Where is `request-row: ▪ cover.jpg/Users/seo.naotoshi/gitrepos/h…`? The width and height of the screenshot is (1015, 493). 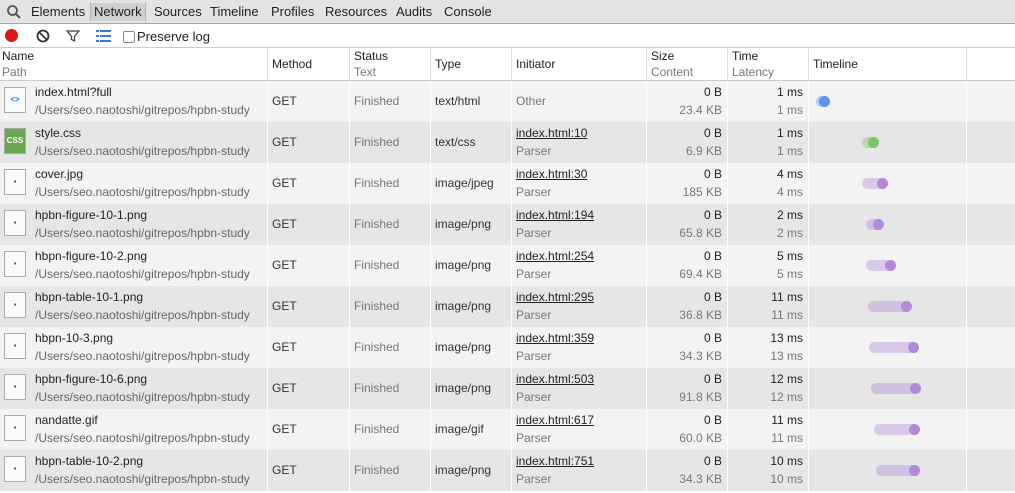
request-row: ▪ cover.jpg/Users/seo.naotoshi/gitrepos/h… is located at coordinates (507, 183).